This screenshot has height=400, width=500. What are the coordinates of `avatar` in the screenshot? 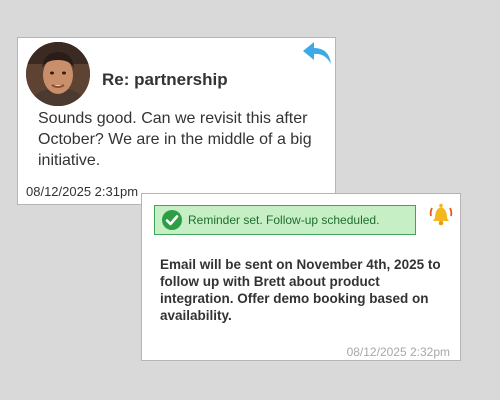 It's located at (58, 74).